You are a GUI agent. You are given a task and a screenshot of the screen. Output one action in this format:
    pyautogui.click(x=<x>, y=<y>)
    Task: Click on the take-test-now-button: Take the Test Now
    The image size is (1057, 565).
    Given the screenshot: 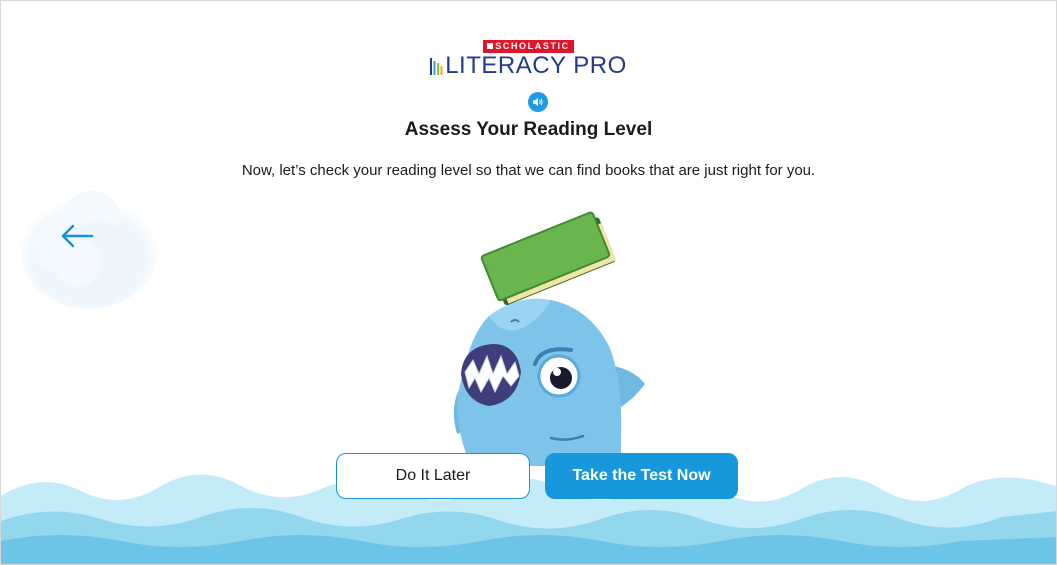 What is the action you would take?
    pyautogui.click(x=641, y=476)
    